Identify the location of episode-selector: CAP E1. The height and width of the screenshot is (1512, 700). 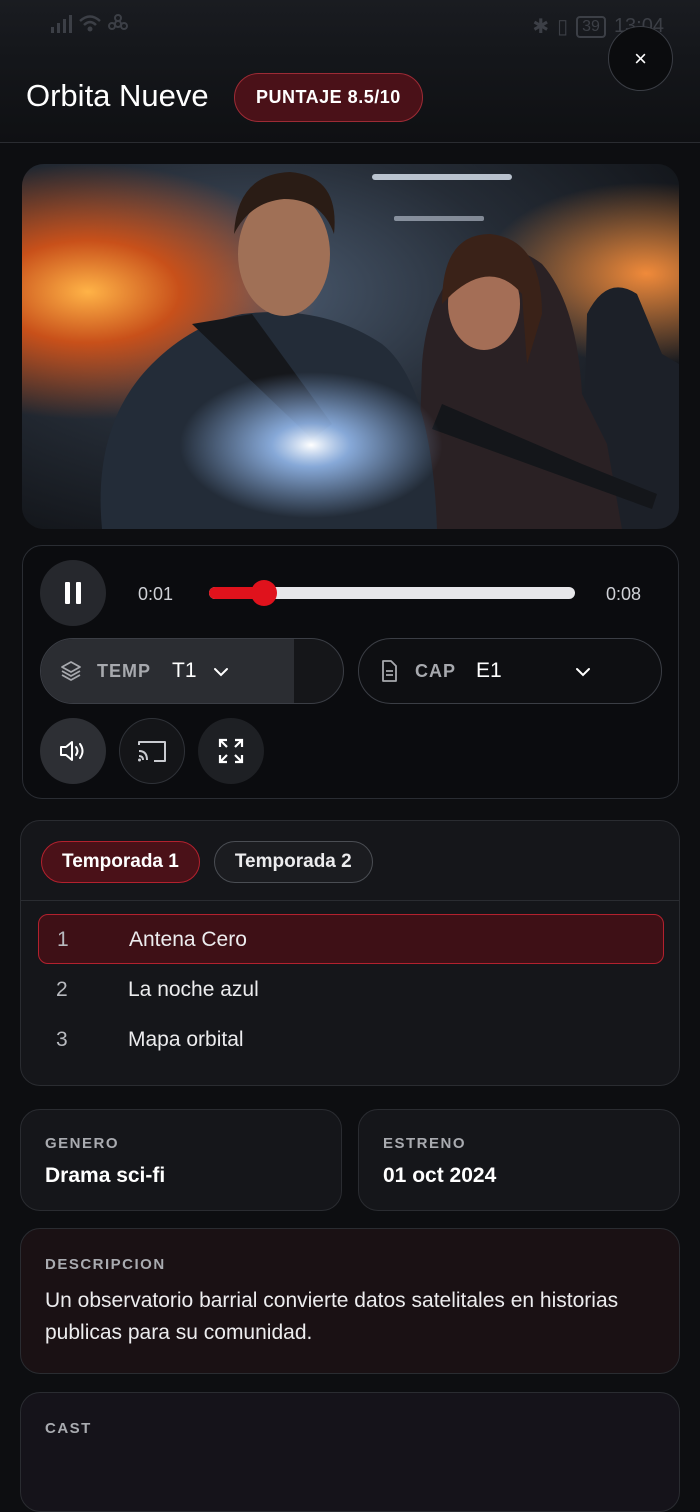
(510, 671).